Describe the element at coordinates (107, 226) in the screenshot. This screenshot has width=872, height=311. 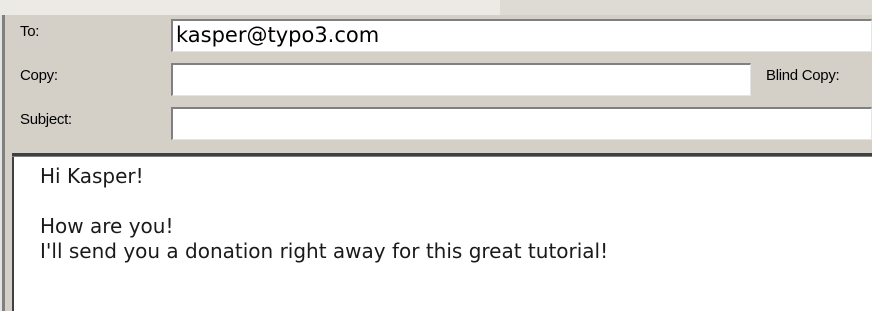
I see `message-line: How are you!` at that location.